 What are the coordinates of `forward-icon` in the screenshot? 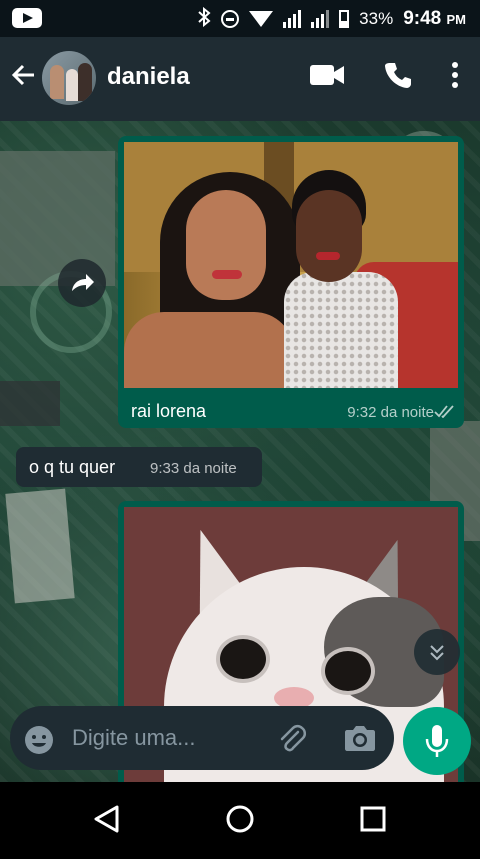 It's located at (82, 283).